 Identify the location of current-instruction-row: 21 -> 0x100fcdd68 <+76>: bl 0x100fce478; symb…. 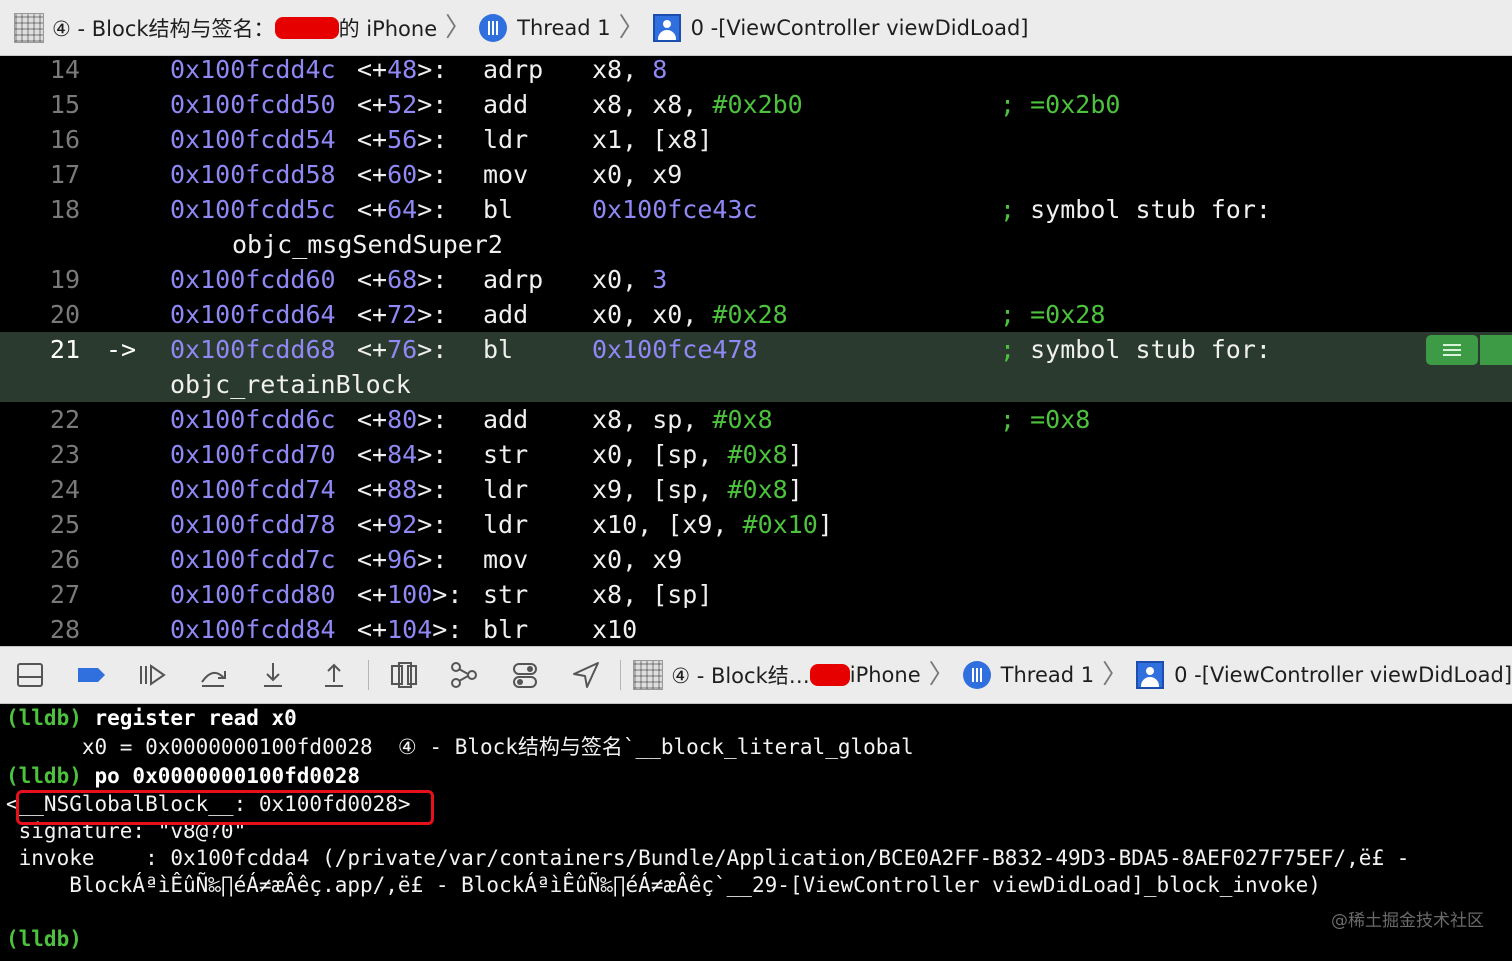
(756, 367).